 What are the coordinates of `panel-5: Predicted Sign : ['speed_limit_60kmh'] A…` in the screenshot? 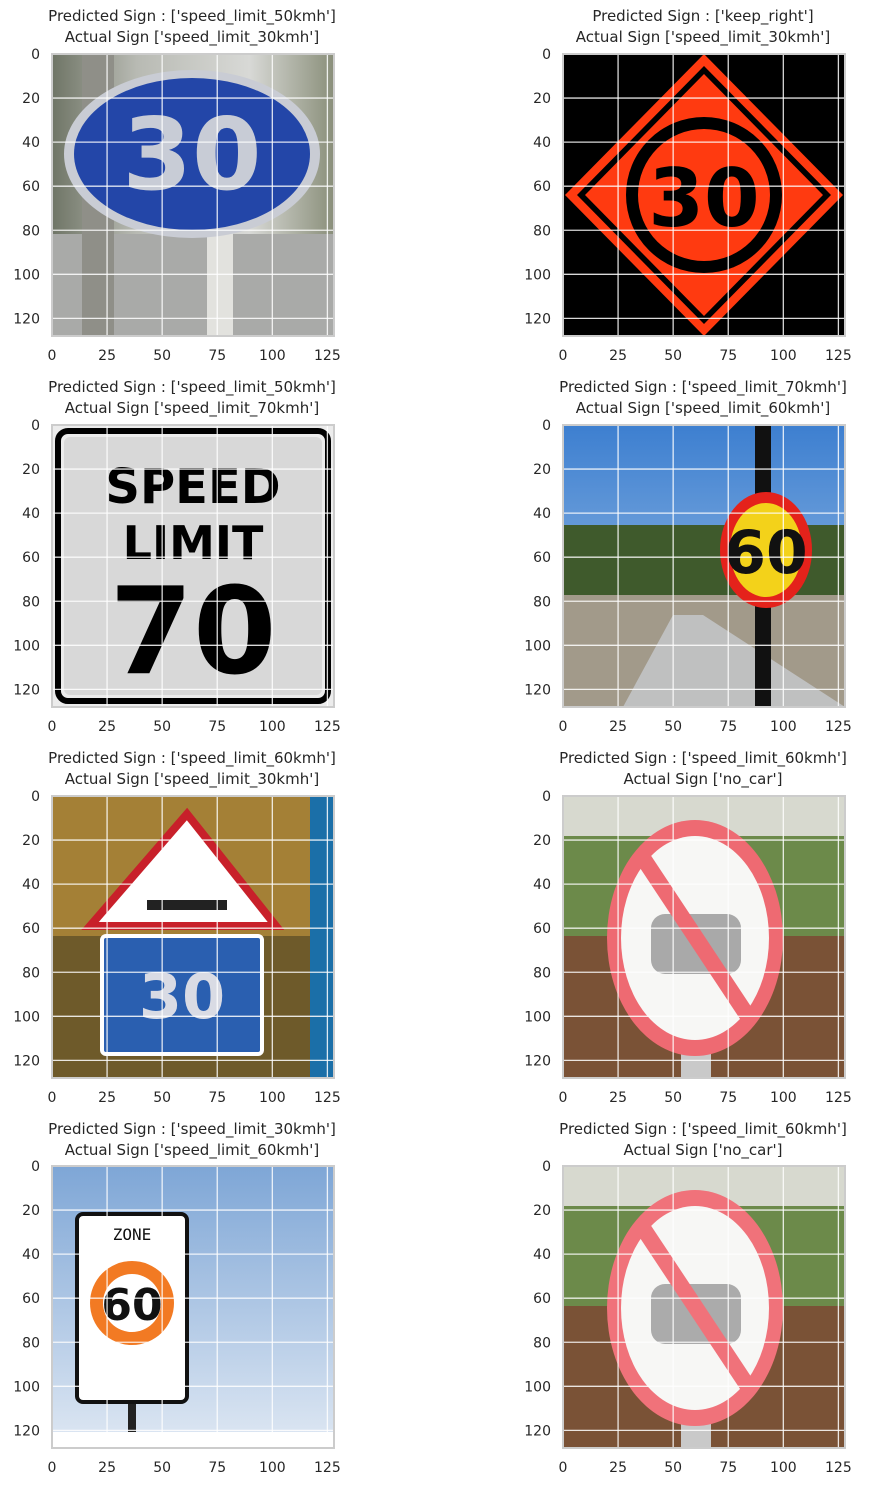 It's located at (192, 933).